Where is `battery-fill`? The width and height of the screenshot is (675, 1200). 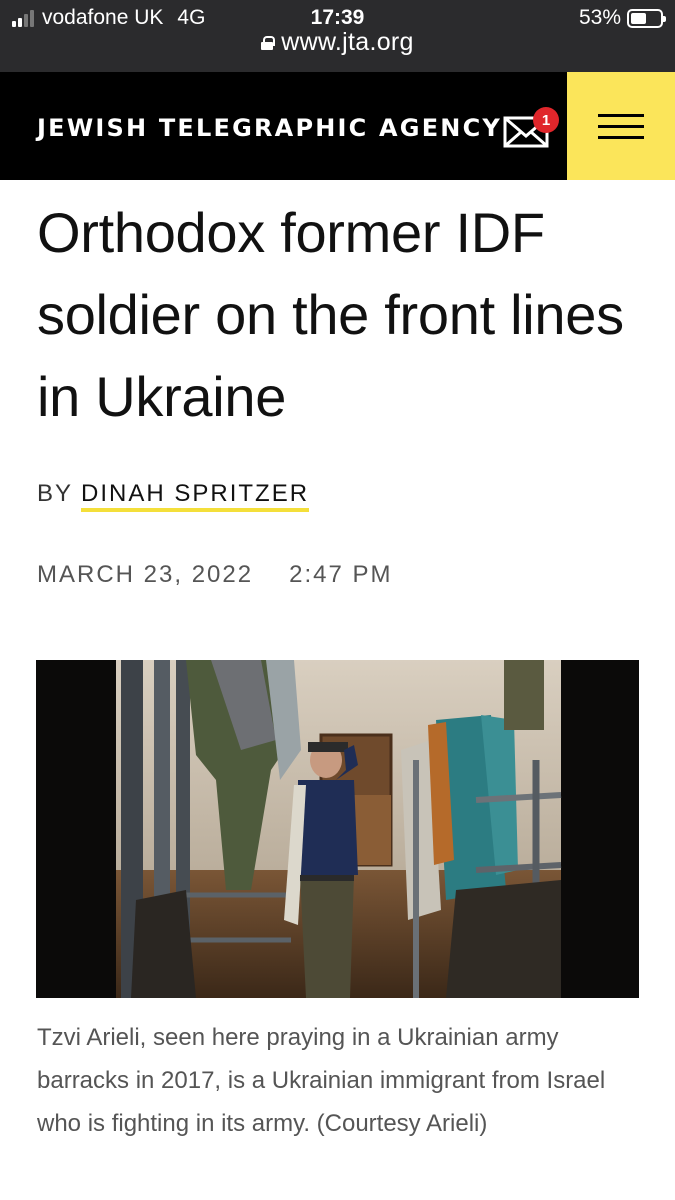 battery-fill is located at coordinates (638, 18).